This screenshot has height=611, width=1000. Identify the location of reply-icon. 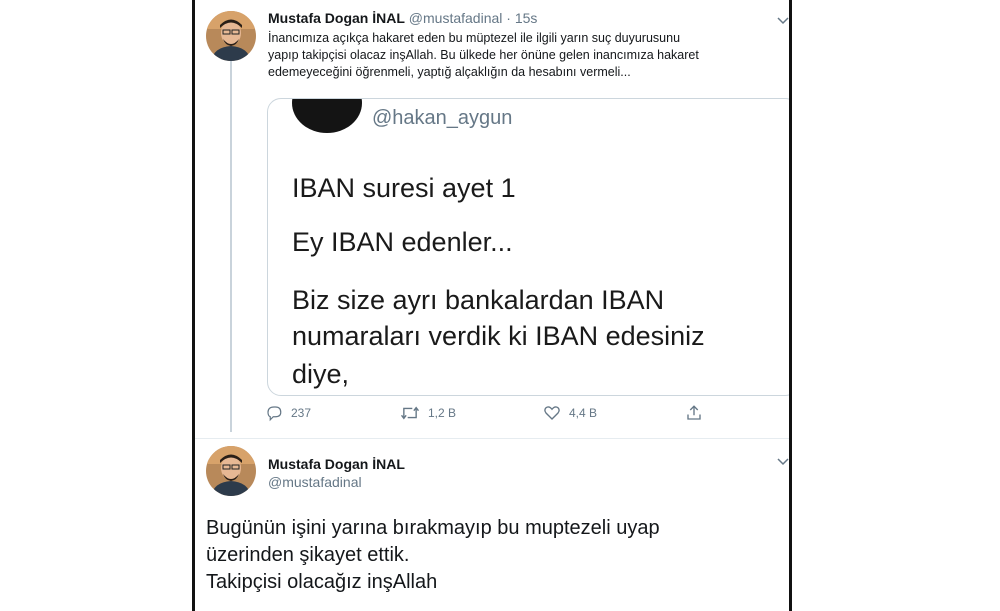
(274, 414).